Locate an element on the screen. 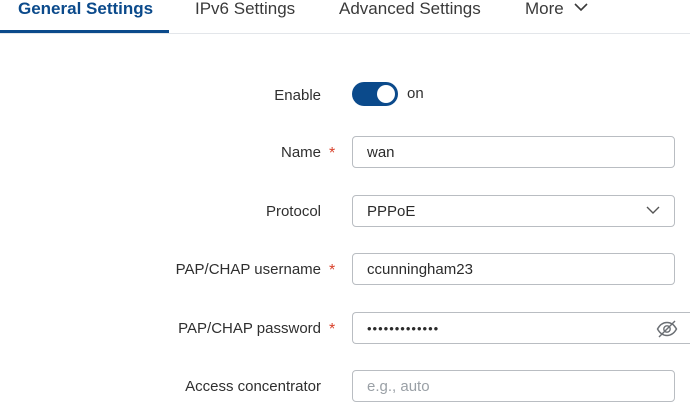 This screenshot has width=690, height=404. tab-general-settings-label: General Settings is located at coordinates (86, 9).